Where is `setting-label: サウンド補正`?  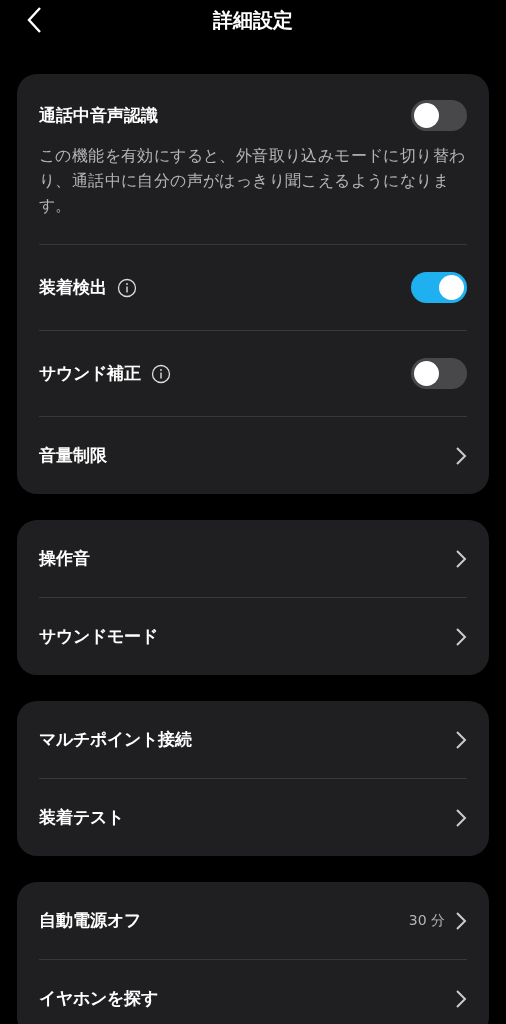 setting-label: サウンド補正 is located at coordinates (90, 373).